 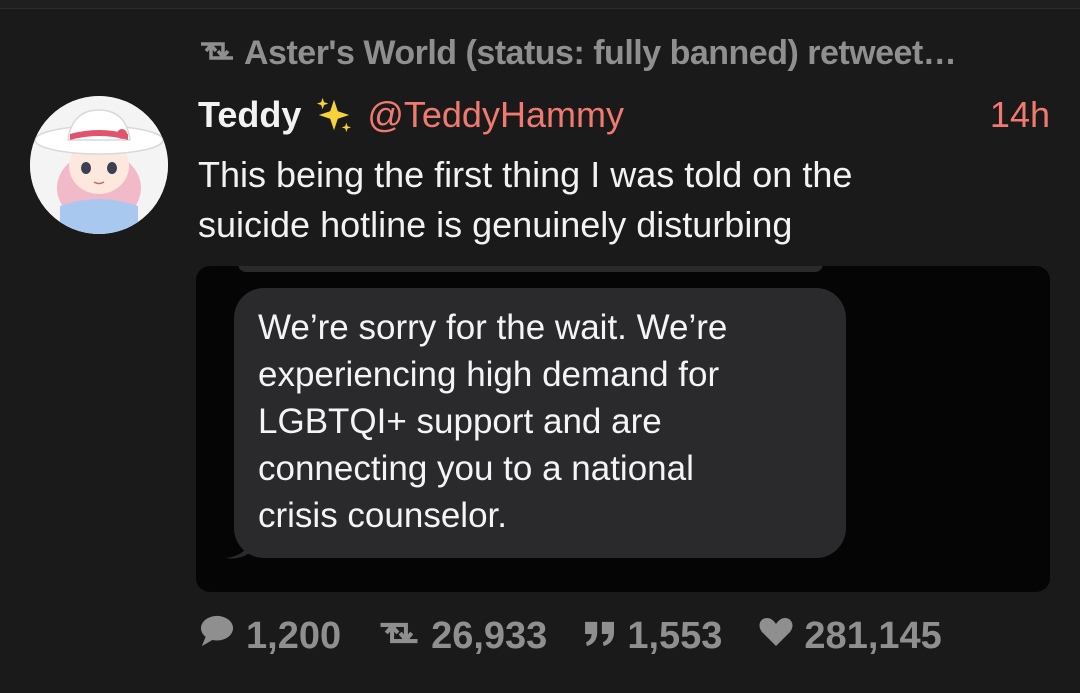 I want to click on avatar, so click(x=99, y=165).